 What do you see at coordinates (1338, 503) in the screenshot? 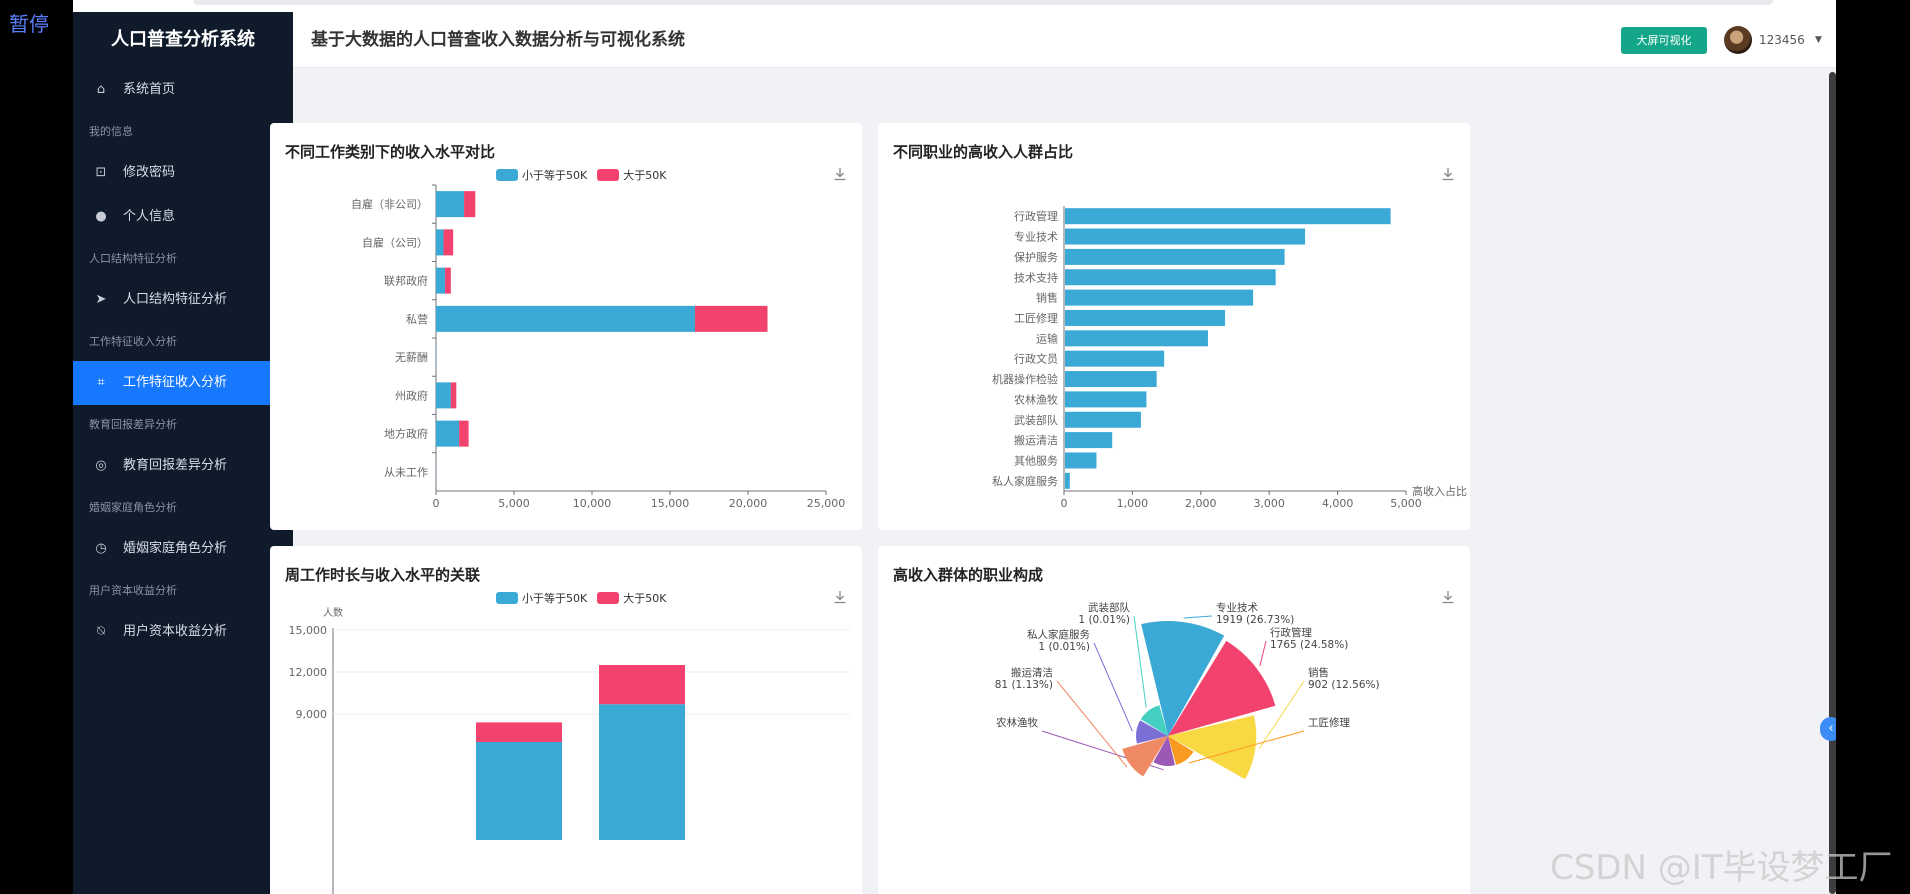
I see `x-tick-label: 4,000` at bounding box center [1338, 503].